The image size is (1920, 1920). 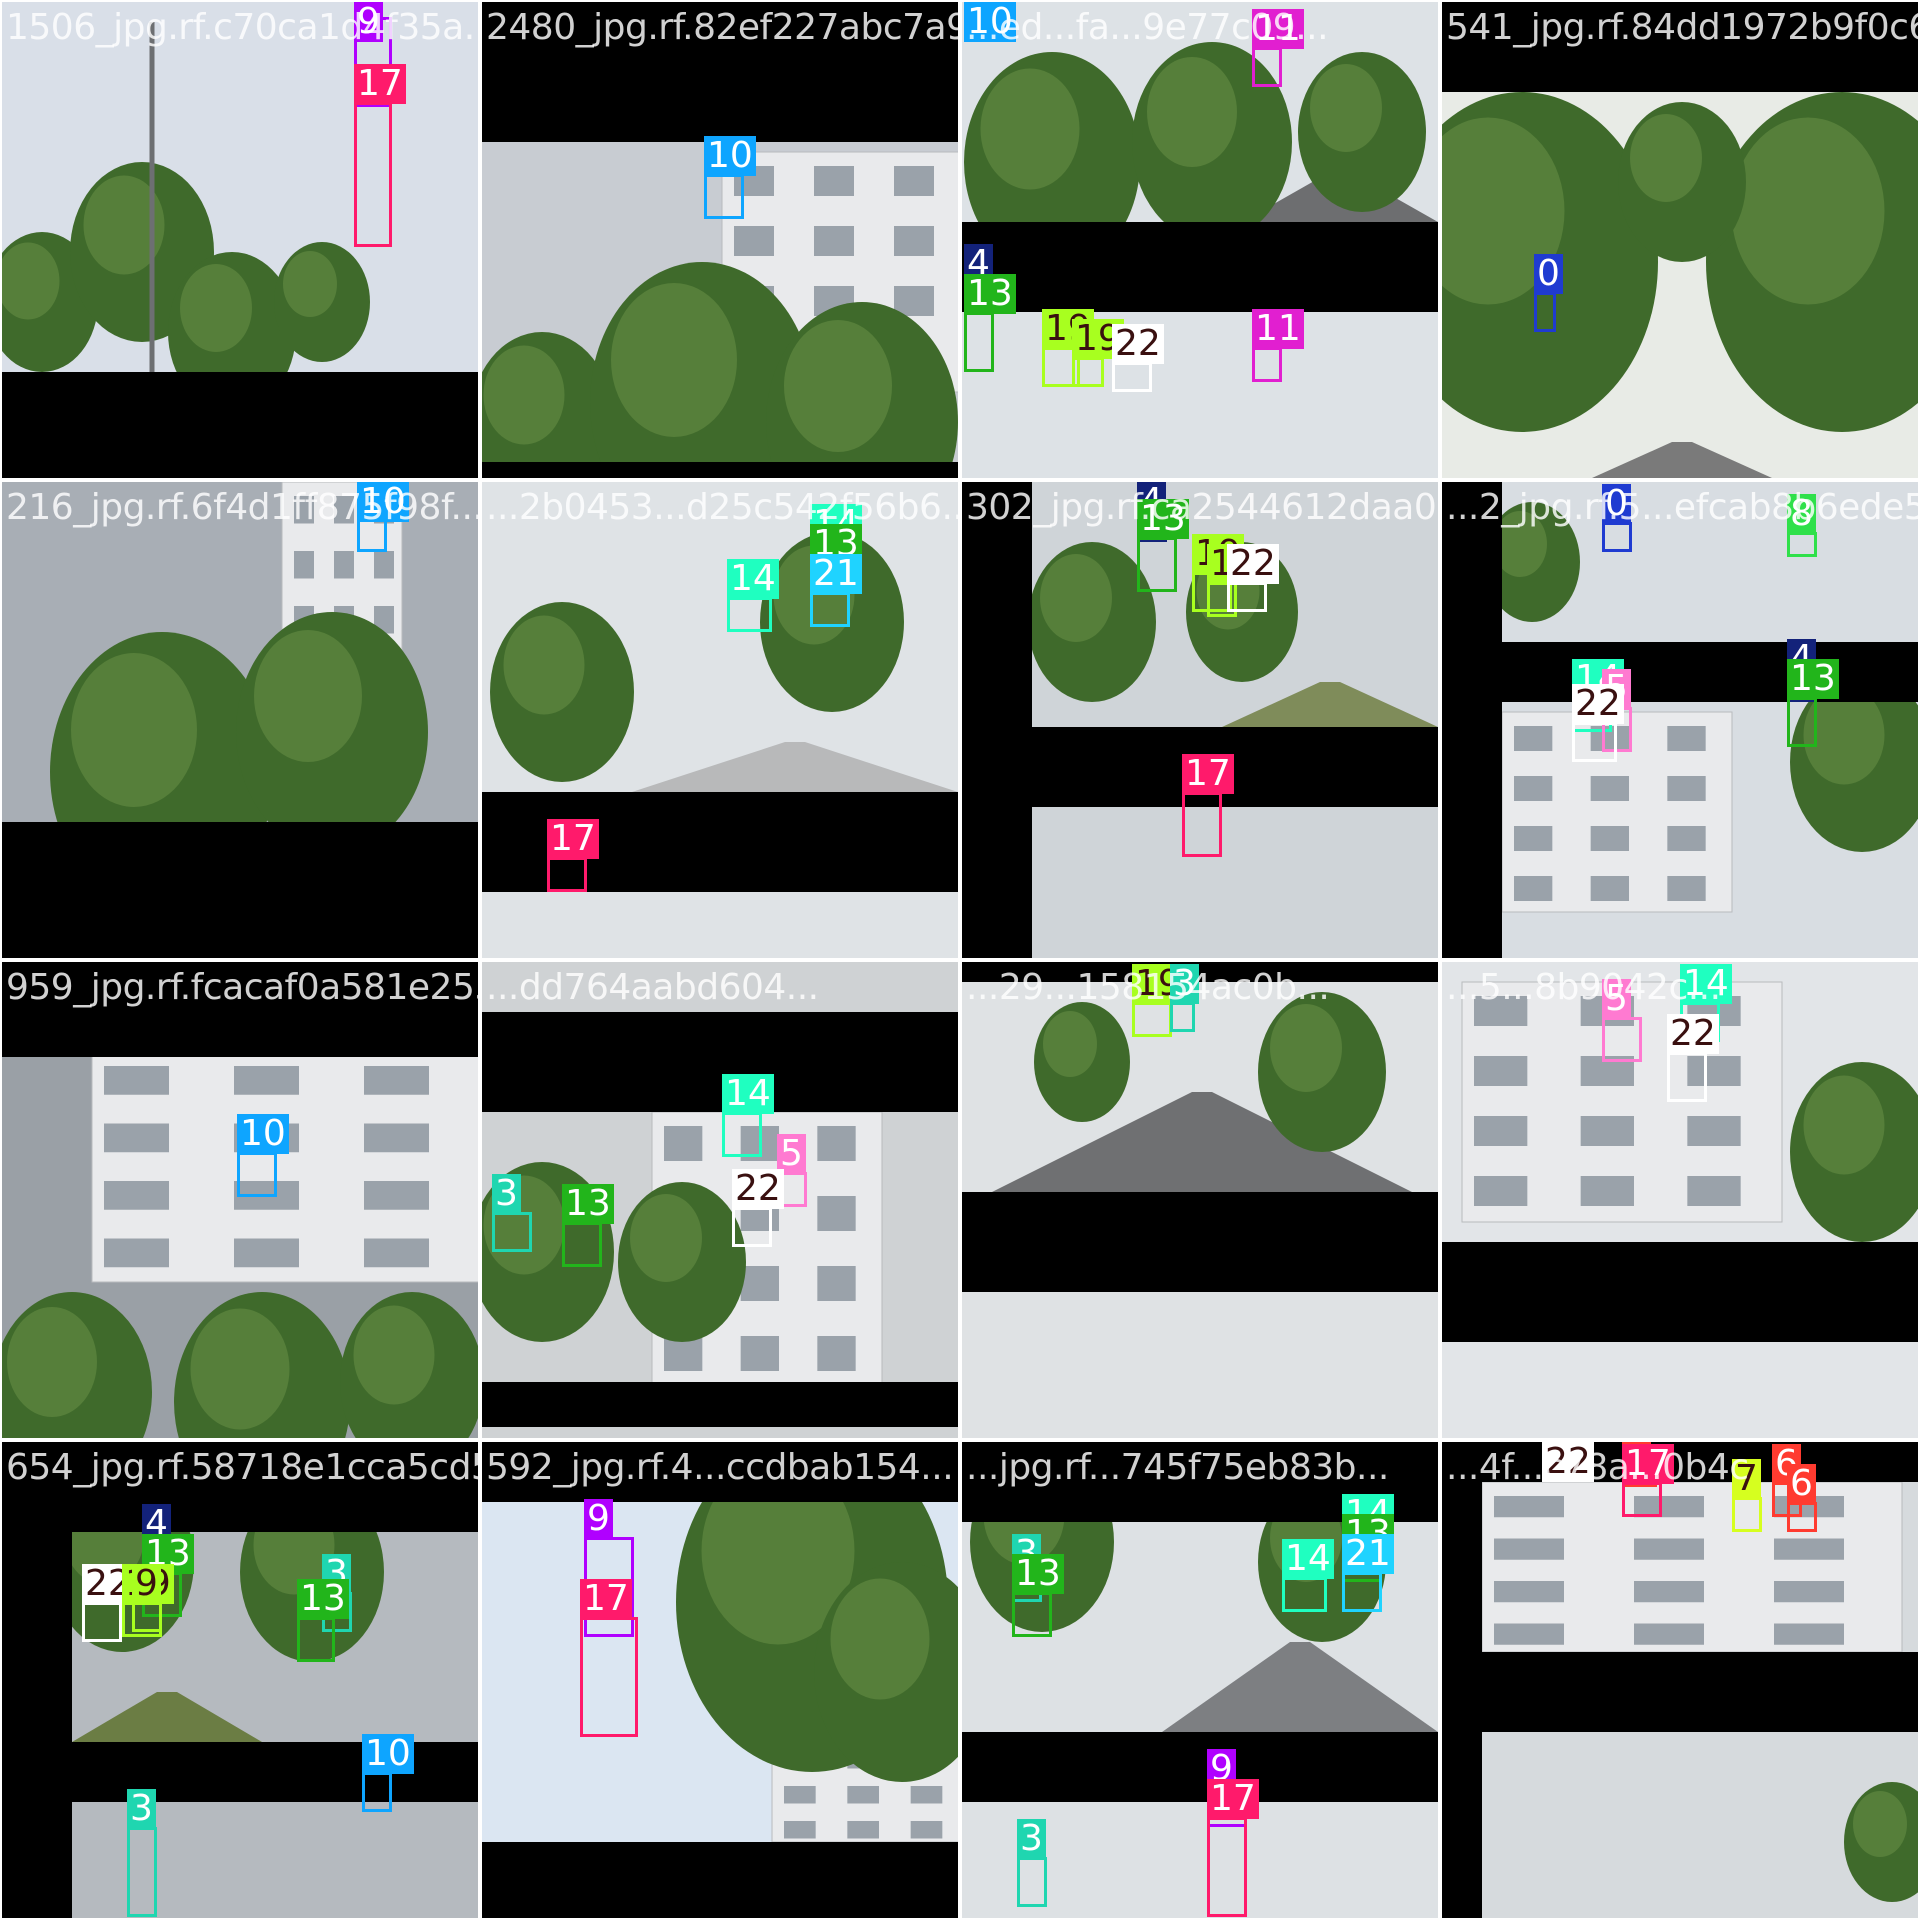 What do you see at coordinates (1278, 329) in the screenshot?
I see `detection-class-label: 11` at bounding box center [1278, 329].